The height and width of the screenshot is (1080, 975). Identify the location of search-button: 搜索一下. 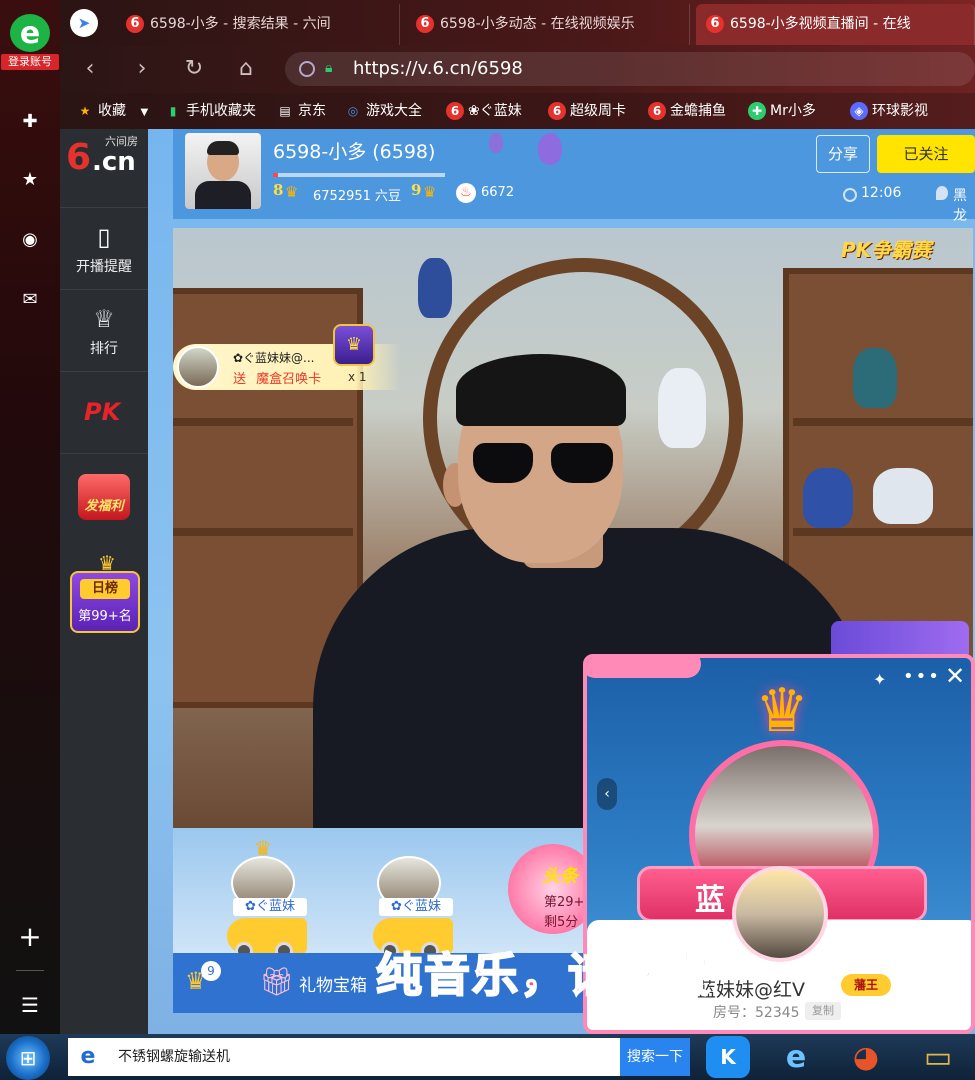
(655, 1057).